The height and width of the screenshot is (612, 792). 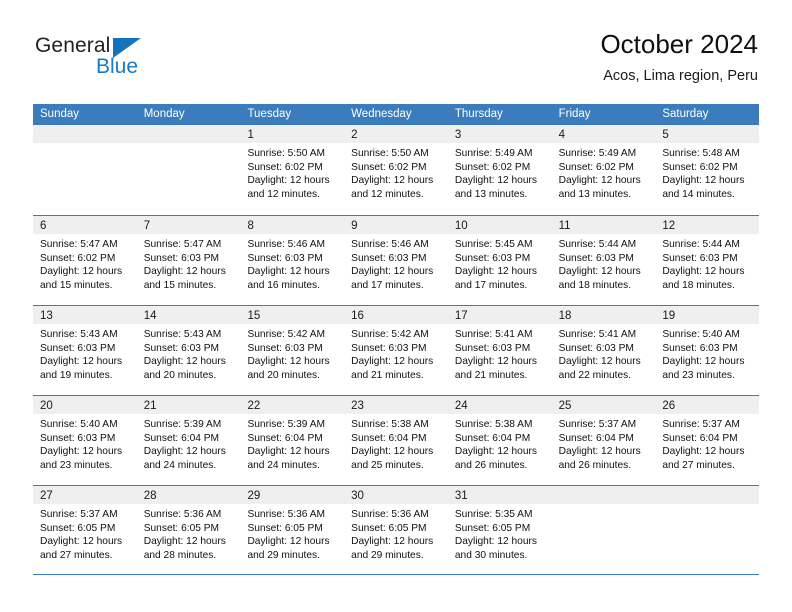 What do you see at coordinates (149, 62) in the screenshot?
I see `general-blue-logo: General Blue` at bounding box center [149, 62].